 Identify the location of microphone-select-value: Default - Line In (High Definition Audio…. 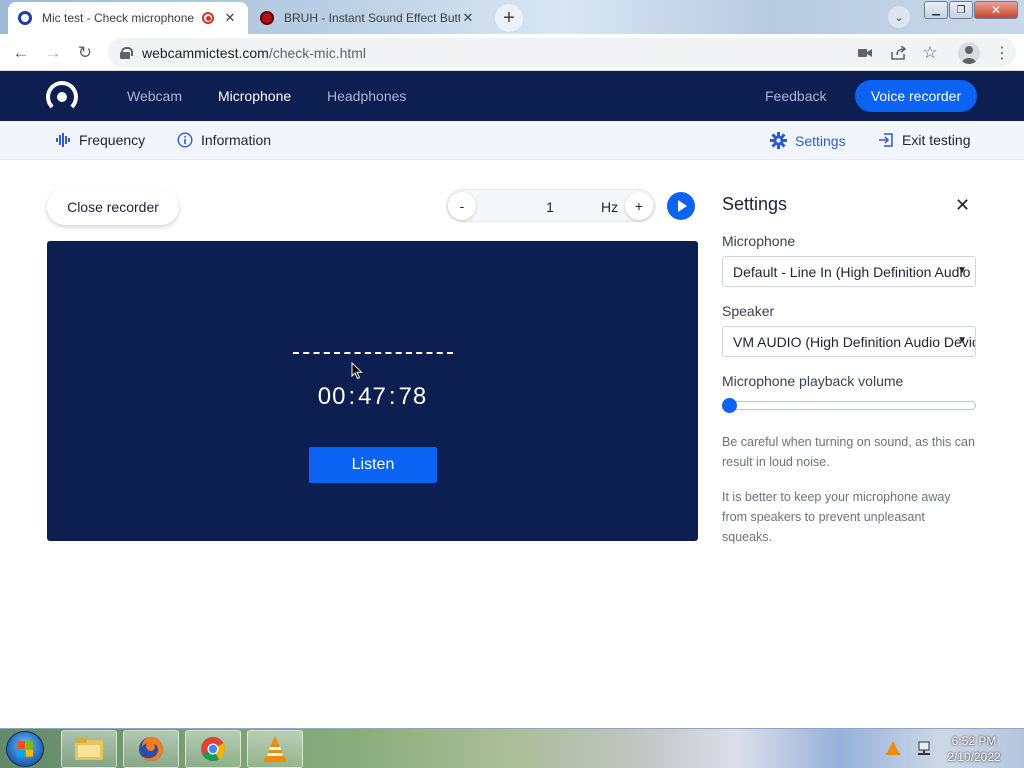
(854, 271).